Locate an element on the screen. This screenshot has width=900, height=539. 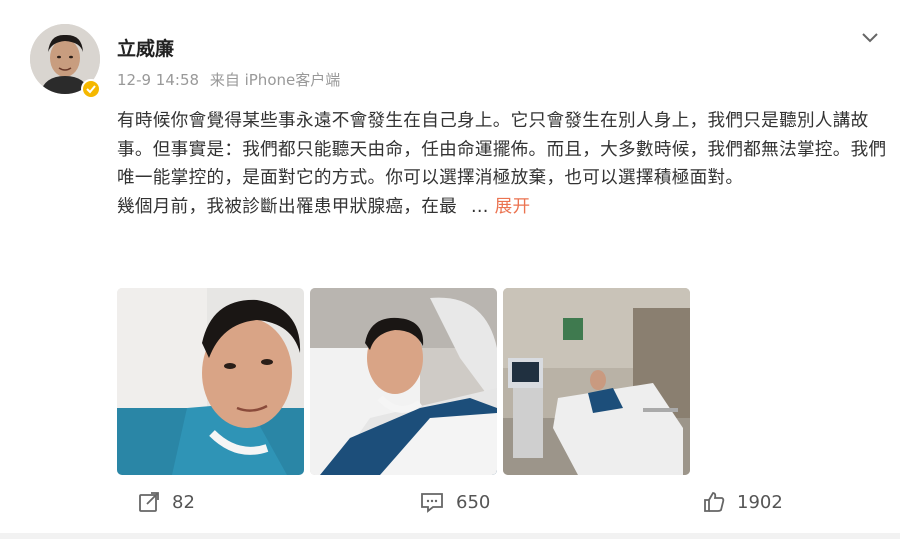
post-paragraph-2-text: 幾個月前，我被診斷出罹患甲狀腺癌，在最 is located at coordinates (287, 206).